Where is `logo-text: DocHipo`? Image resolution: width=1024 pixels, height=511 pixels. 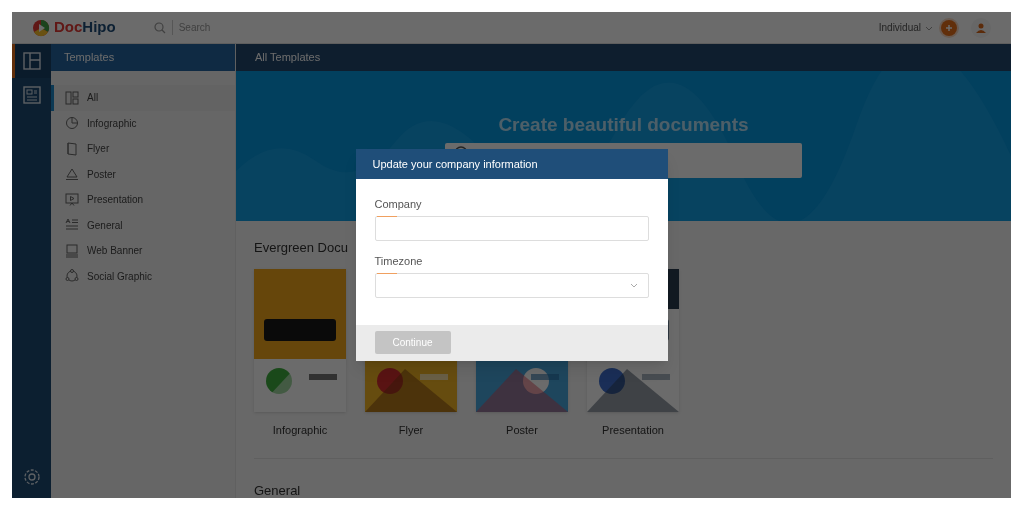 logo-text: DocHipo is located at coordinates (85, 27).